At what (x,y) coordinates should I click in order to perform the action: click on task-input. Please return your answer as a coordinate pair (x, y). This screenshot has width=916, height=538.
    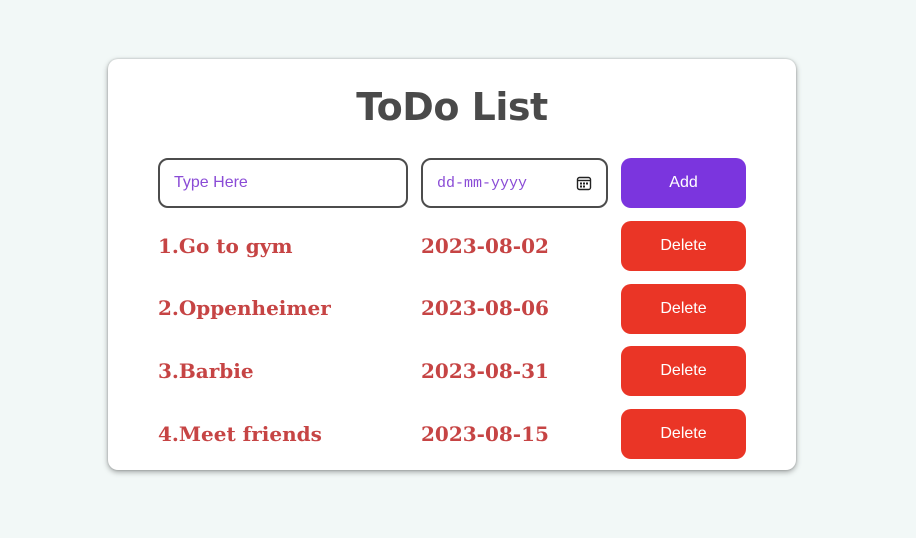
    Looking at the image, I should click on (283, 183).